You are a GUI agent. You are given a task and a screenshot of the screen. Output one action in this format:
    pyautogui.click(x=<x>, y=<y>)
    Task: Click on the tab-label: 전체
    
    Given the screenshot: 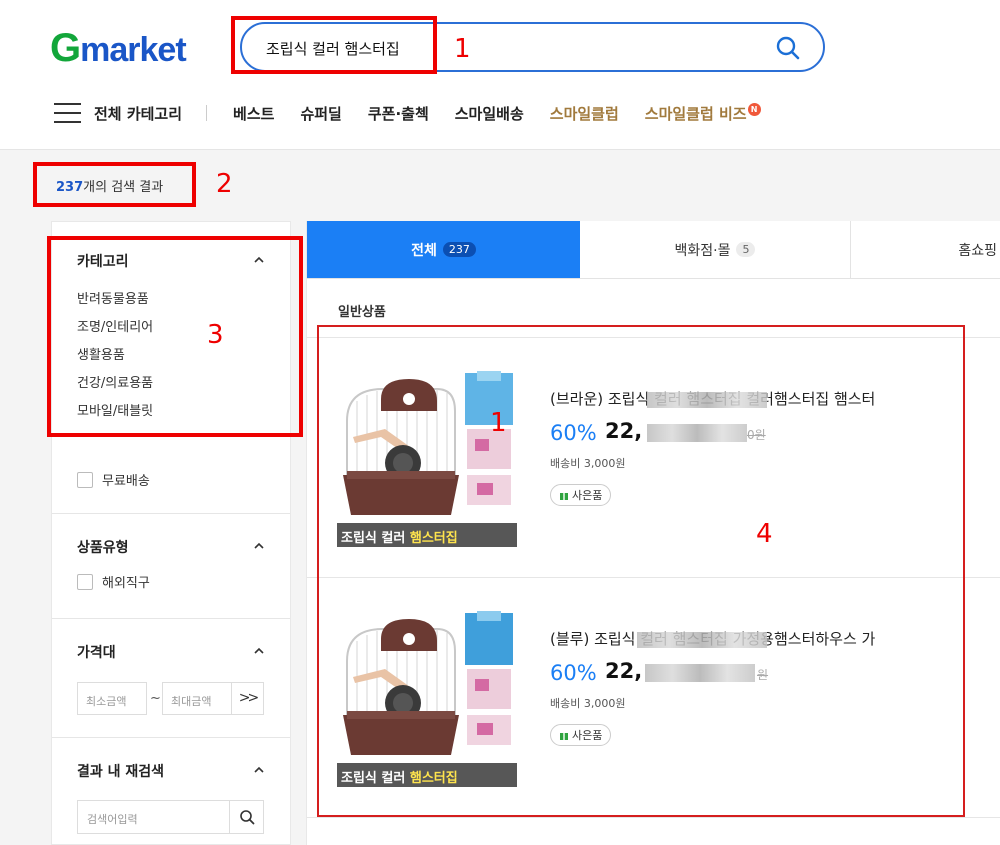 What is the action you would take?
    pyautogui.click(x=424, y=250)
    